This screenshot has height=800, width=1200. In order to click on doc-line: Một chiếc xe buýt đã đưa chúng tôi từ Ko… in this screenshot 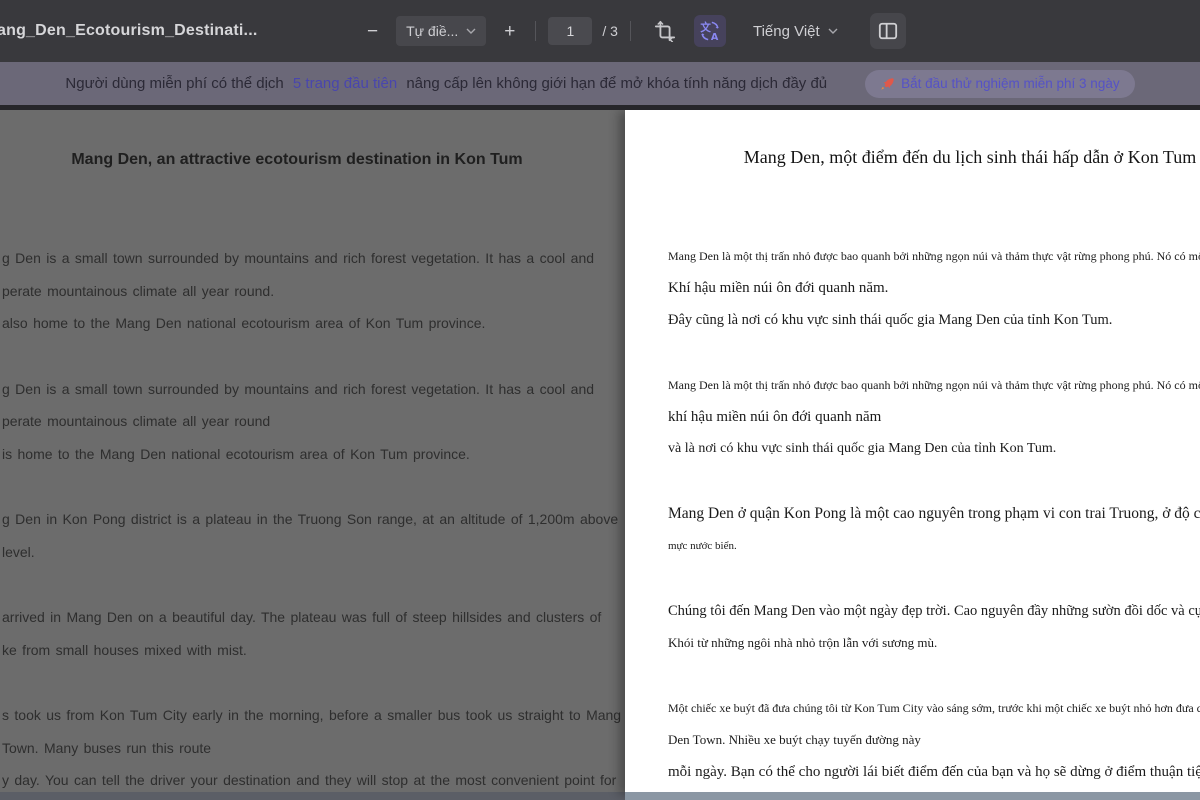, I will do `click(934, 708)`.